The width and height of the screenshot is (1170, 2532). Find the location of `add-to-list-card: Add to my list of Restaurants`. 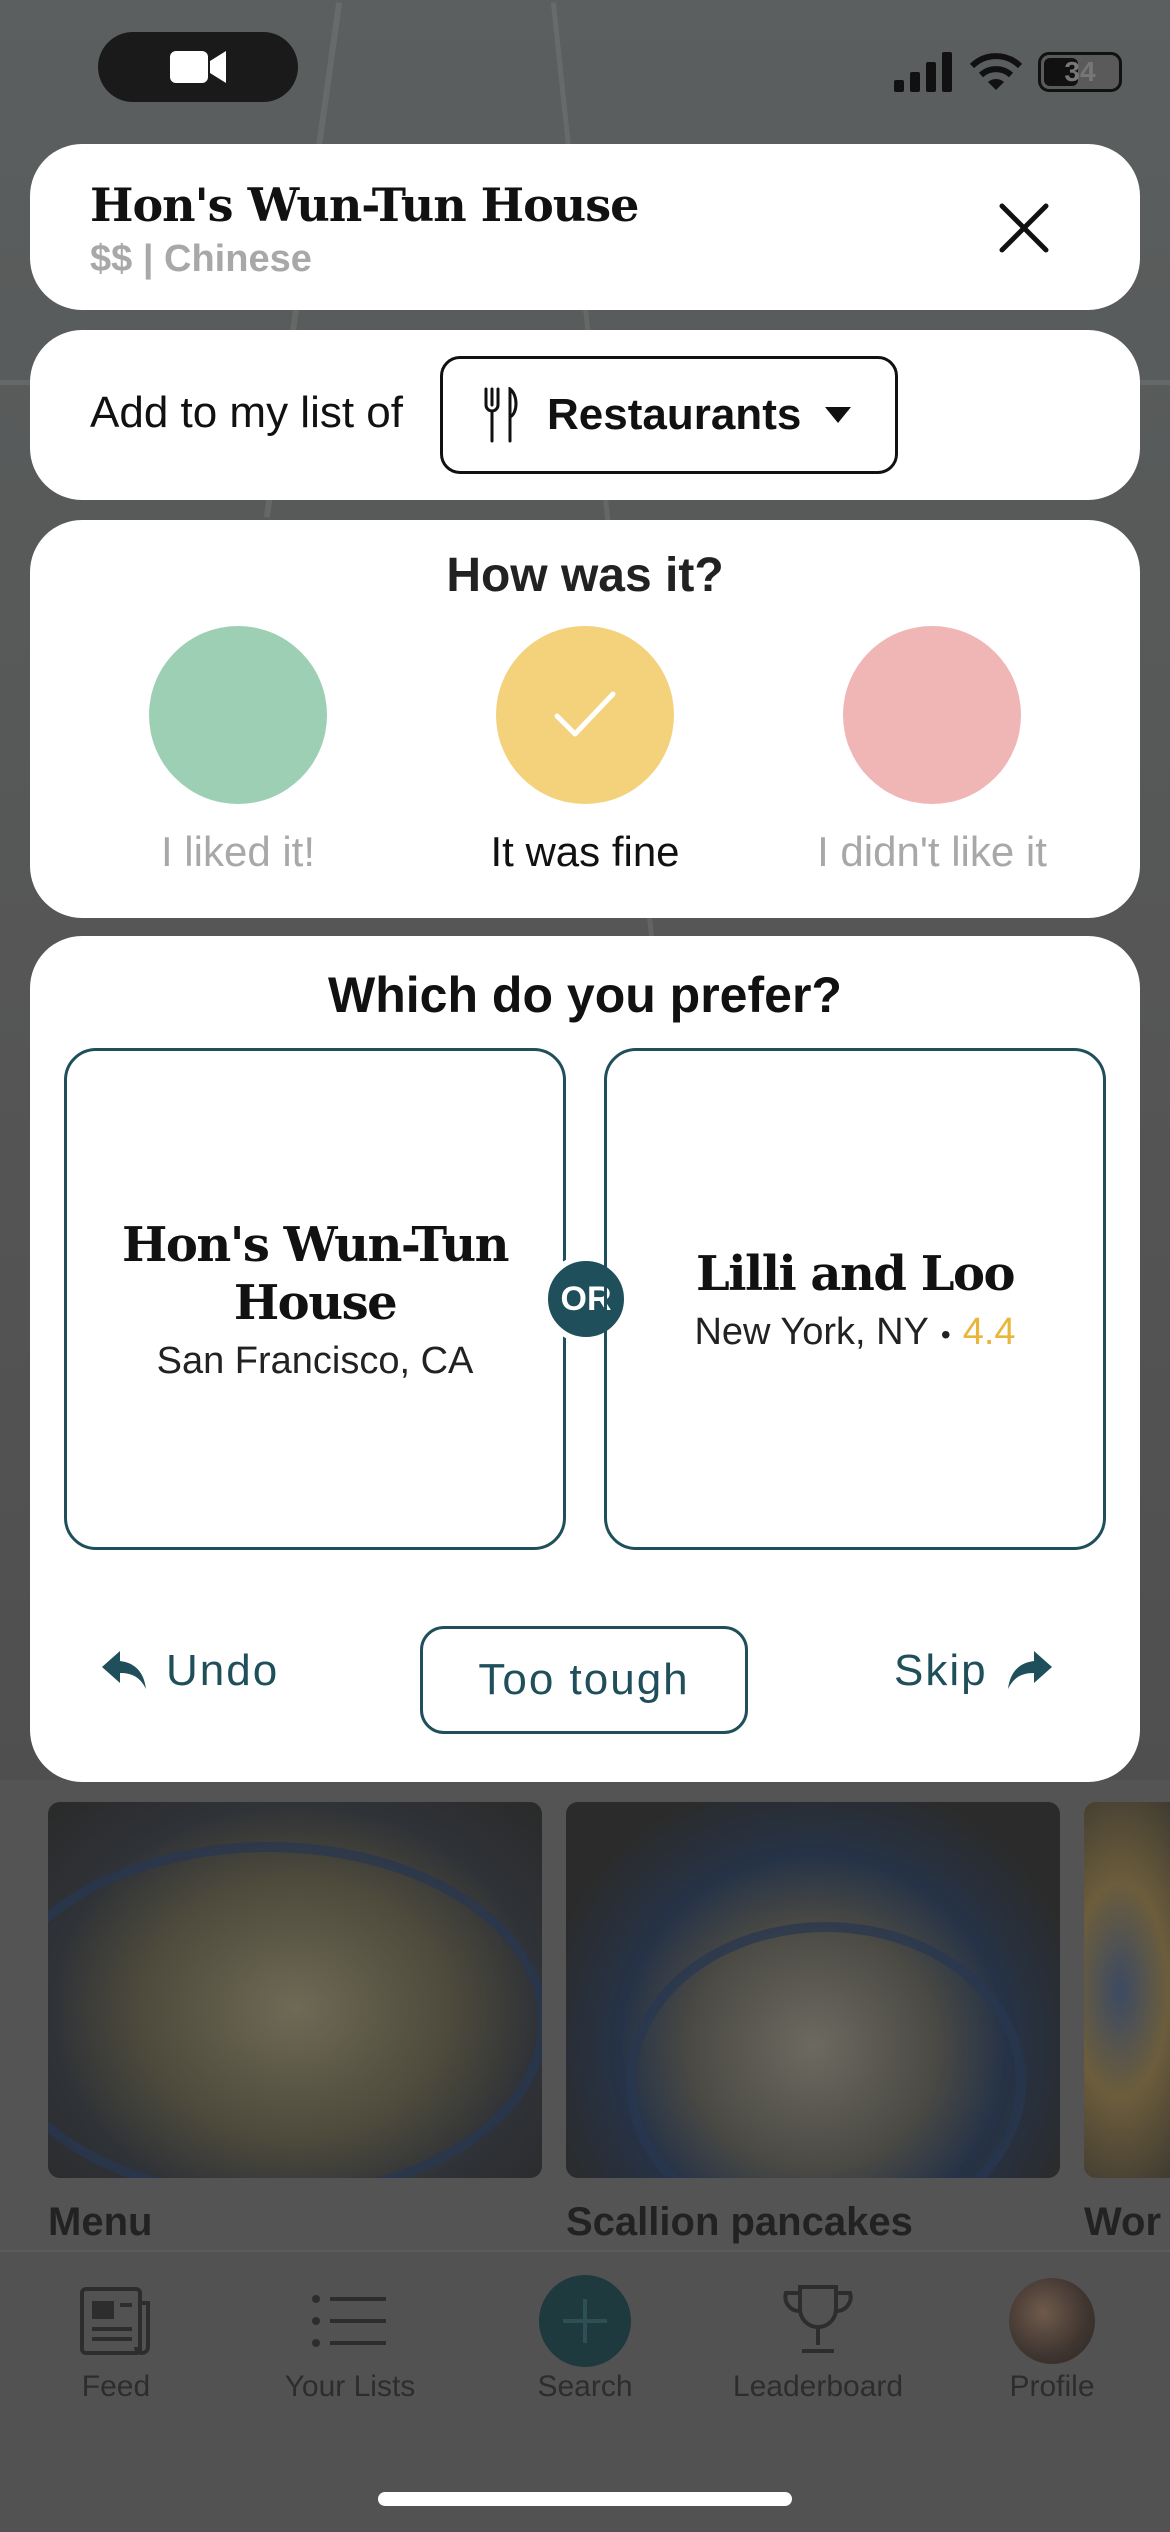

add-to-list-card: Add to my list of Restaurants is located at coordinates (585, 415).